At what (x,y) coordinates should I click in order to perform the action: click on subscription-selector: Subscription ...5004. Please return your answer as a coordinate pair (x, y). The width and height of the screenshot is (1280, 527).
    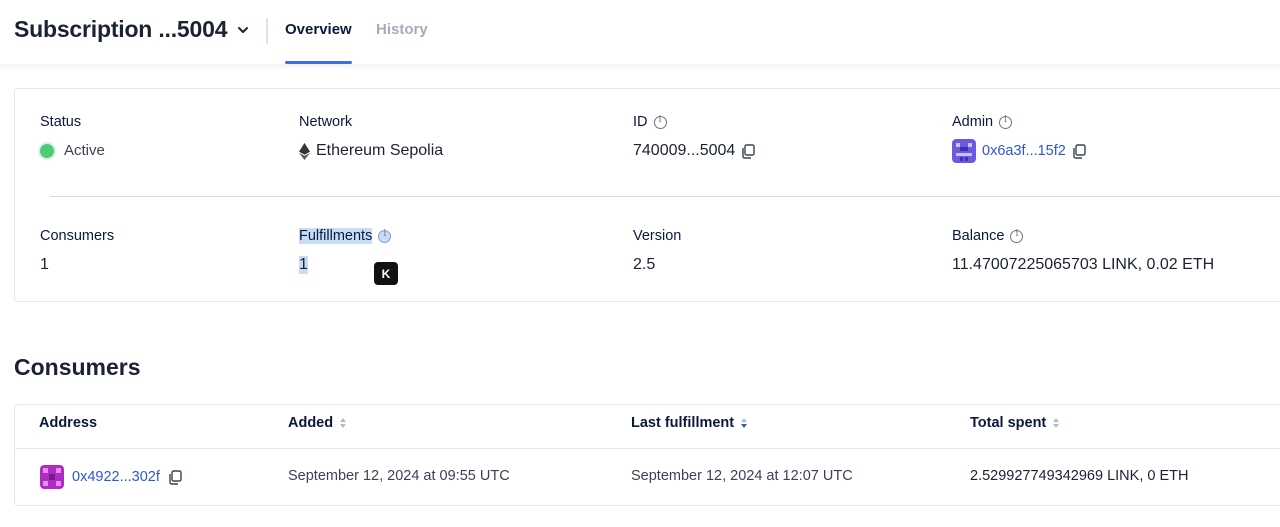
    Looking at the image, I should click on (132, 29).